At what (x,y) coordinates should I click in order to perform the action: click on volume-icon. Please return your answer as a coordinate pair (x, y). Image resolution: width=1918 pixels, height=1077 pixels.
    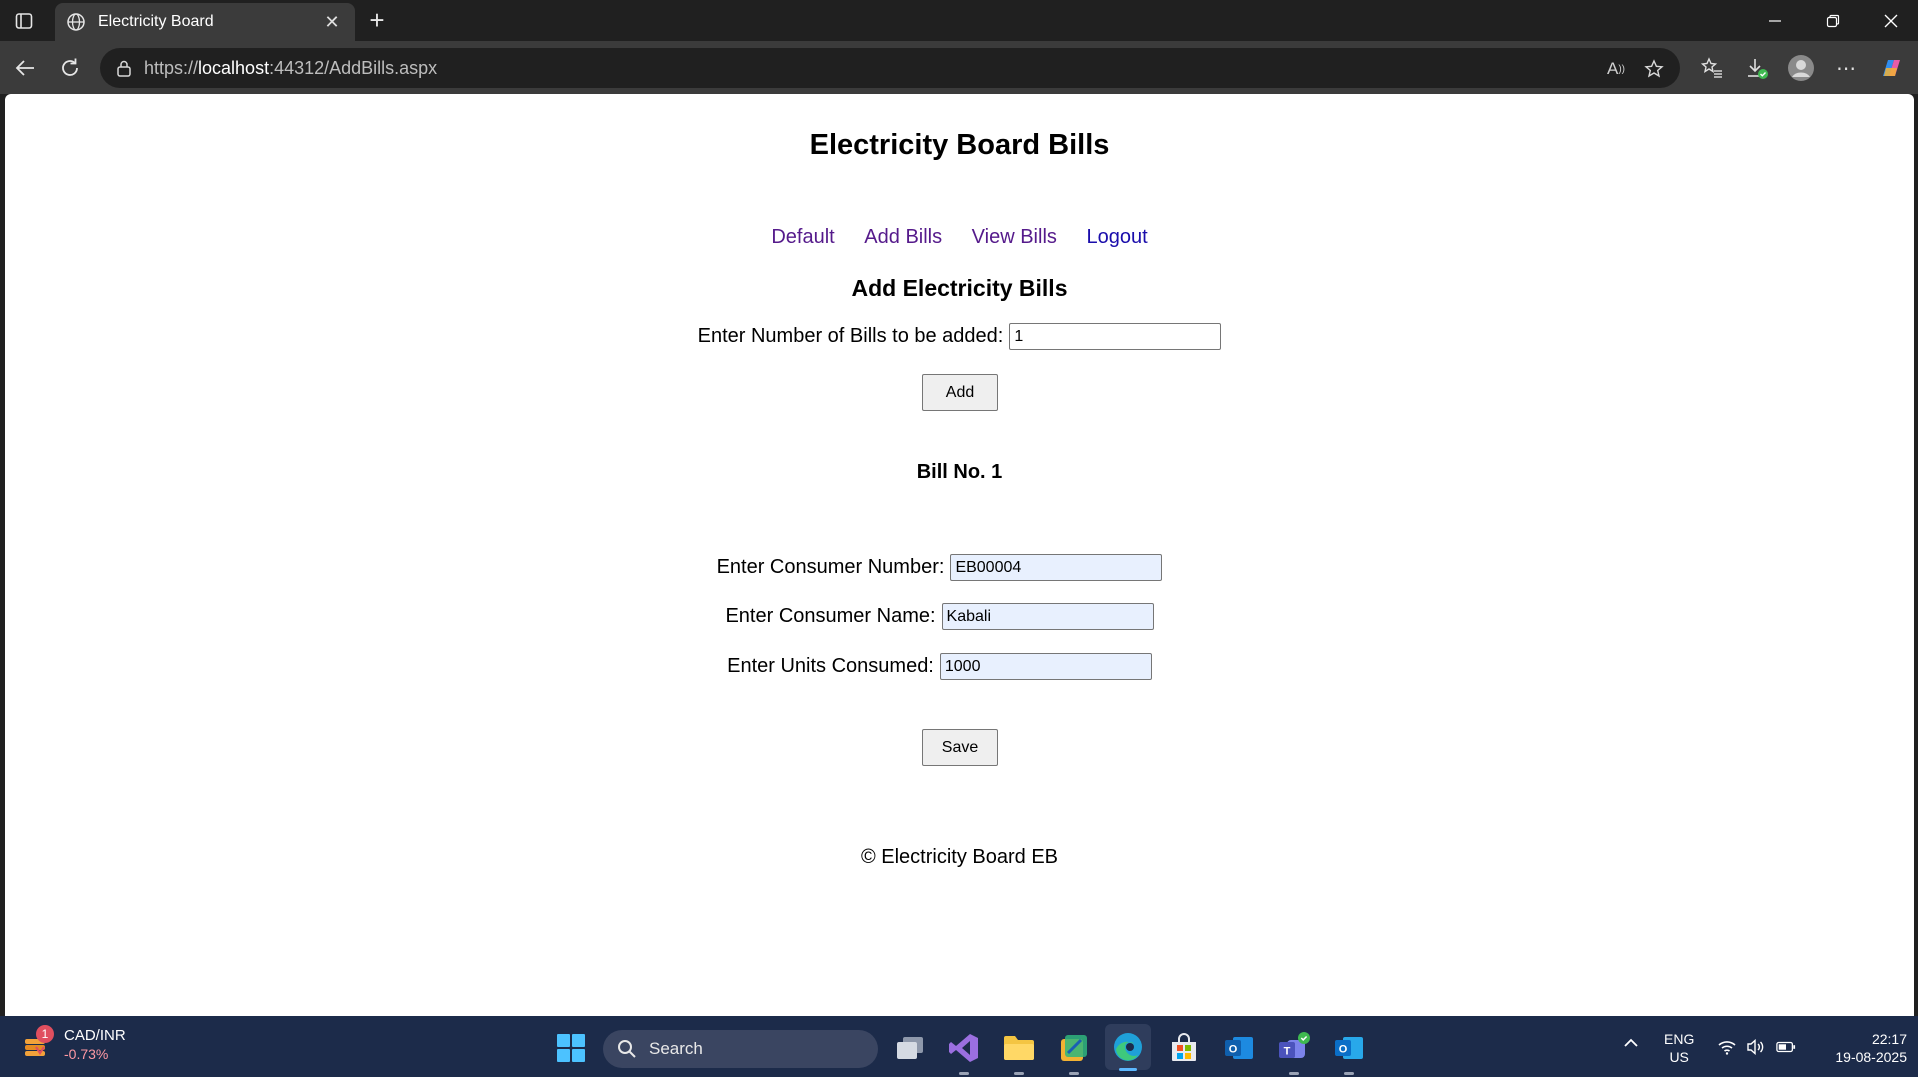
    Looking at the image, I should click on (1756, 1047).